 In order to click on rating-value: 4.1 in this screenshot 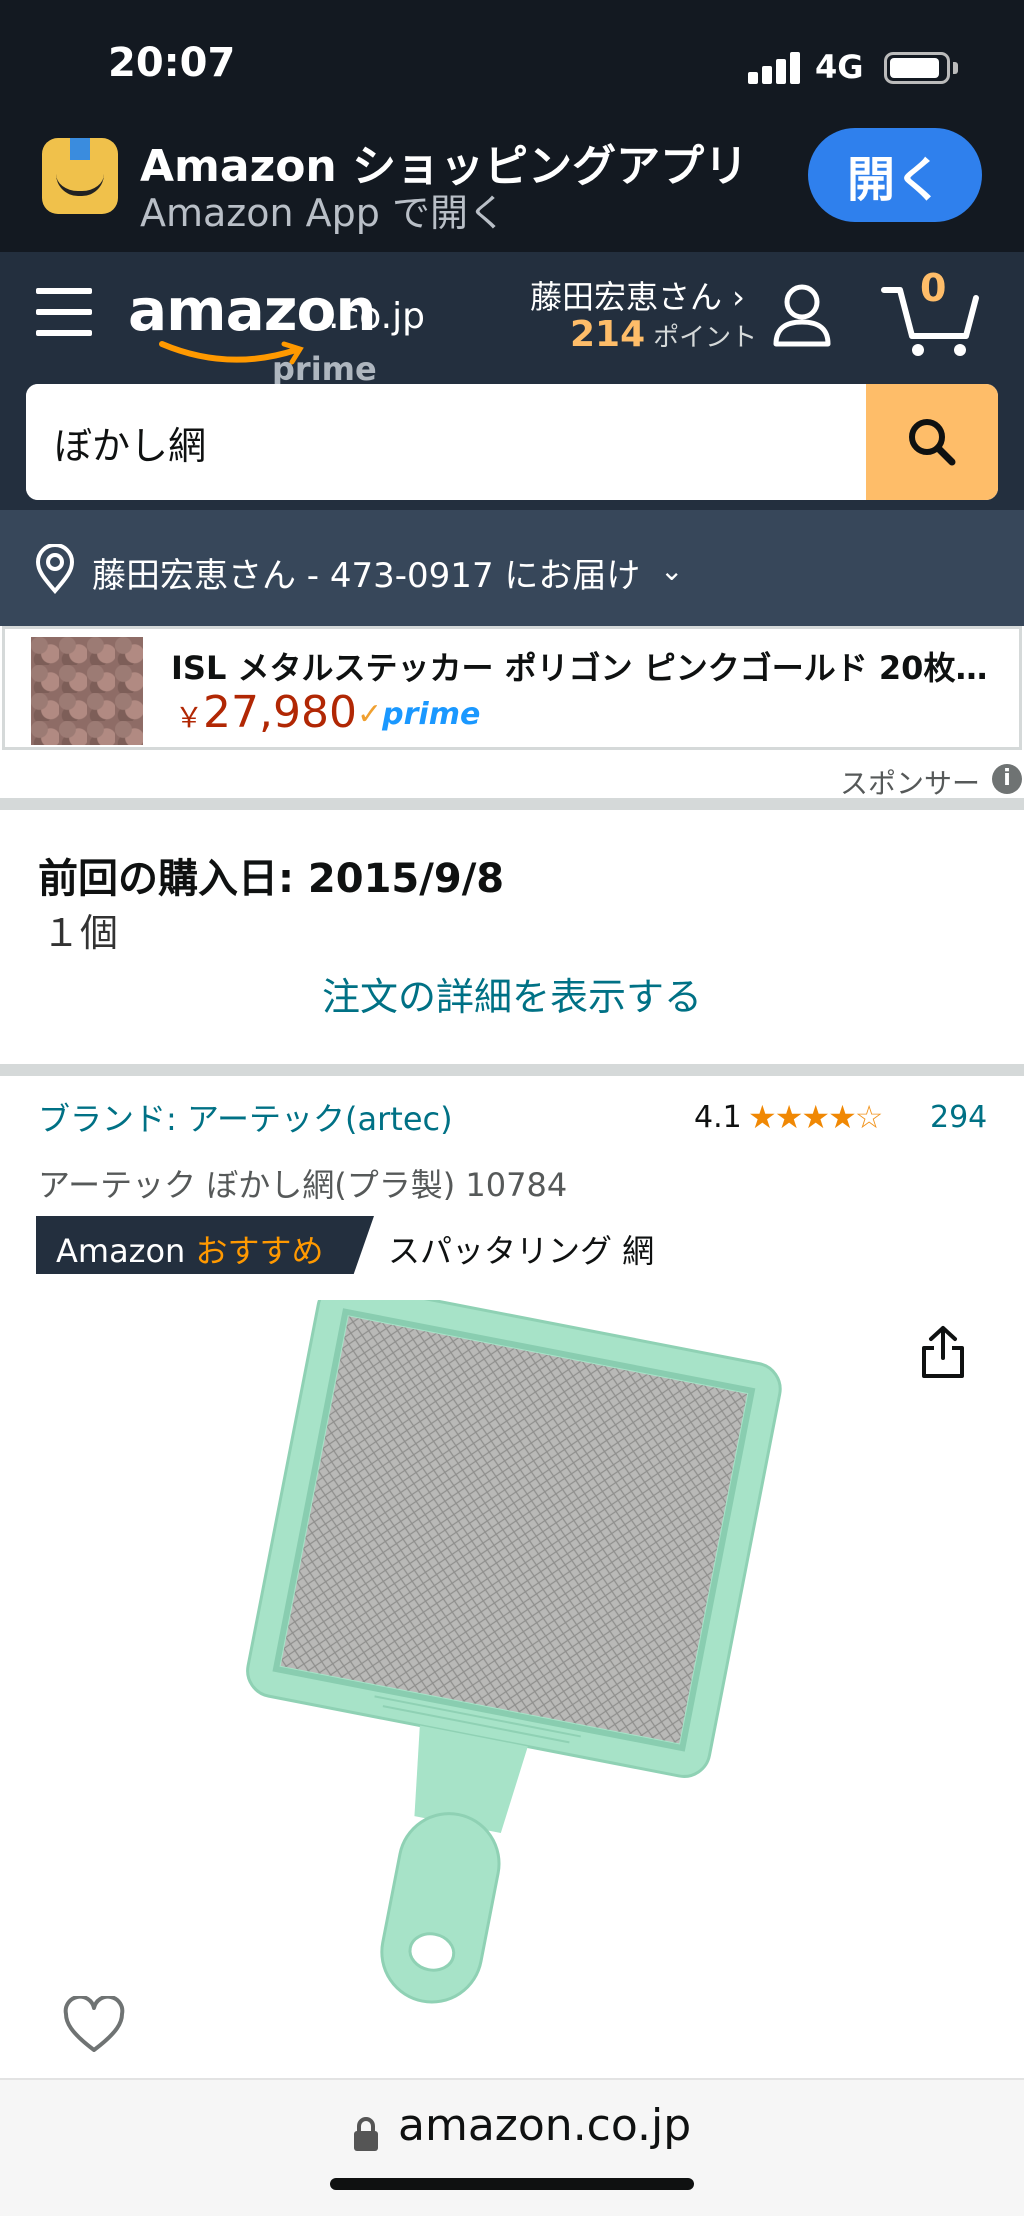, I will do `click(718, 1117)`.